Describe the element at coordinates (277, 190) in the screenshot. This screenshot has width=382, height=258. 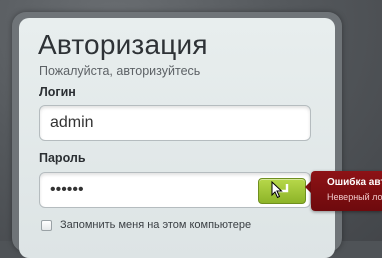
I see `mouse-cursor-icon` at that location.